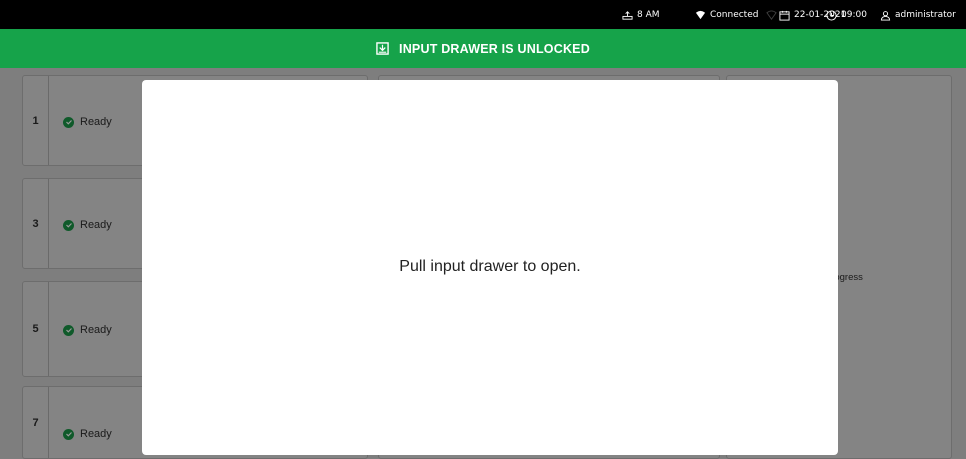  I want to click on clock-icon, so click(831, 15).